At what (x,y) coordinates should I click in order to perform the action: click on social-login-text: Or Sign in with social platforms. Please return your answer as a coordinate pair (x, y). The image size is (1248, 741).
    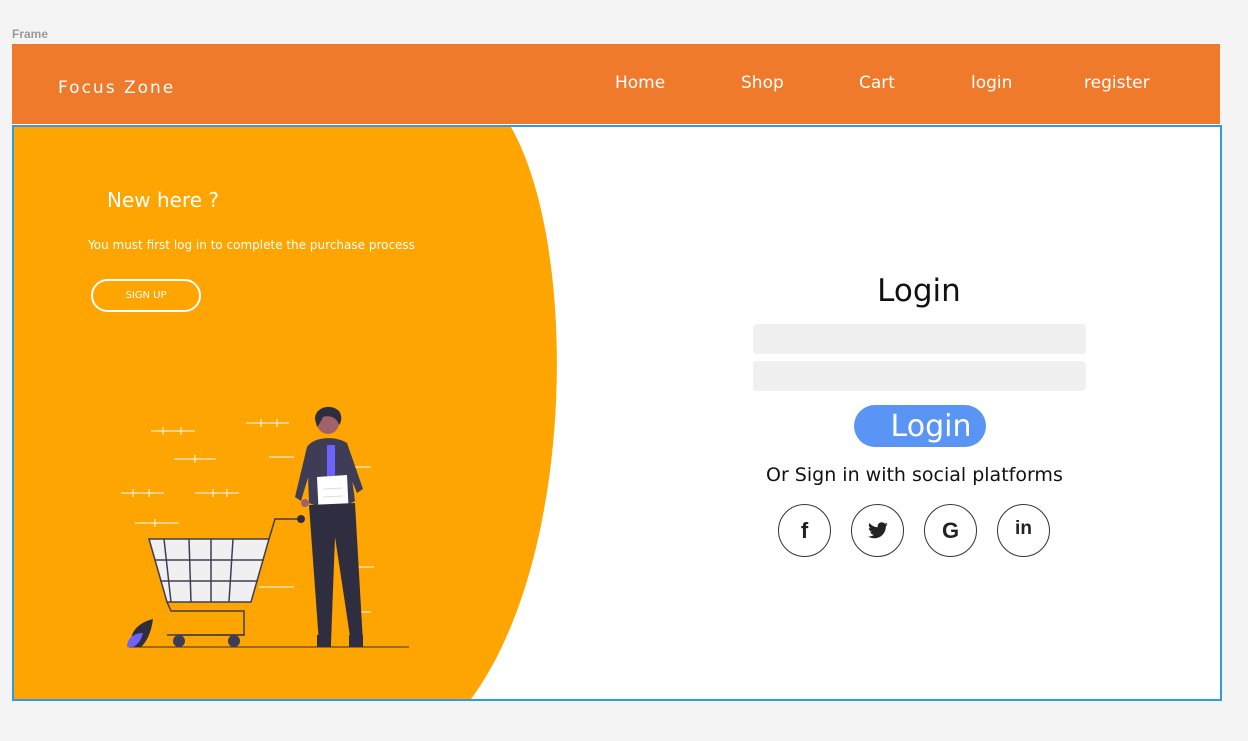
    Looking at the image, I should click on (914, 475).